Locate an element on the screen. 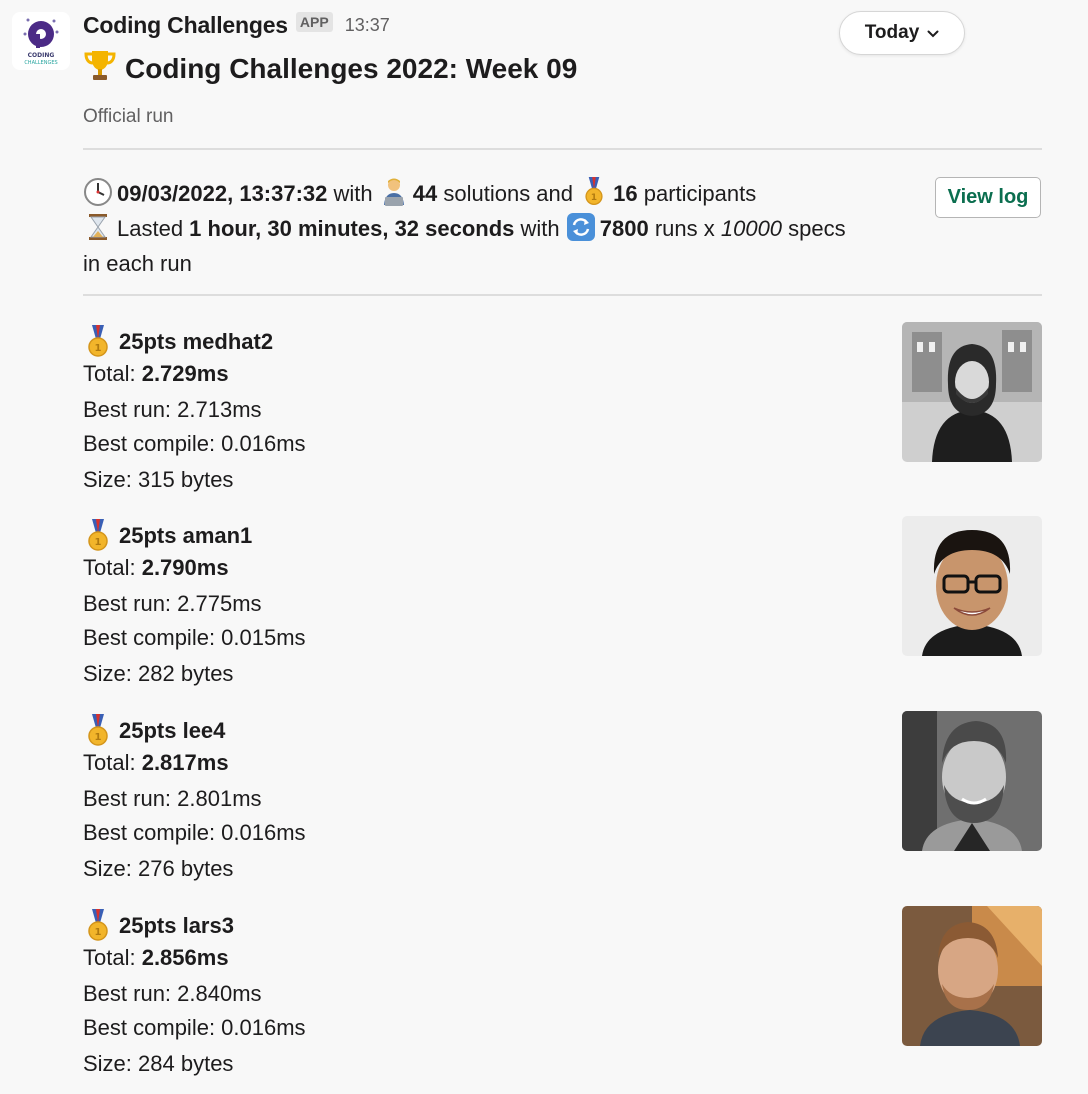 This screenshot has width=1088, height=1094. chevron-down-icon is located at coordinates (933, 33).